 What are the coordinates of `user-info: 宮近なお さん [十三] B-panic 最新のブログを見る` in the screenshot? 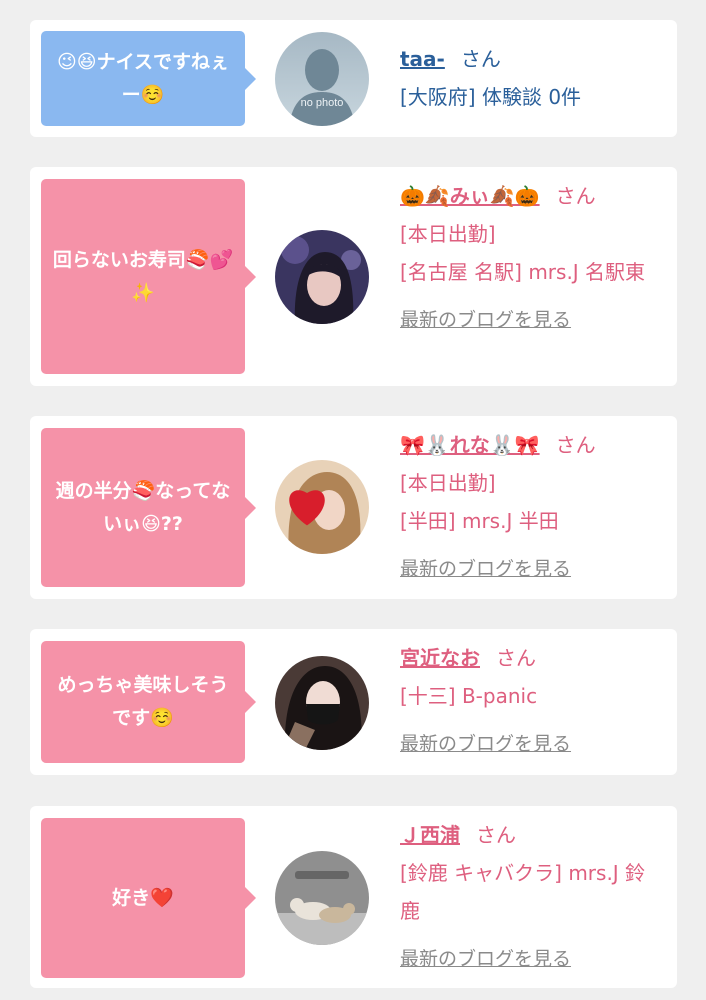 It's located at (531, 701).